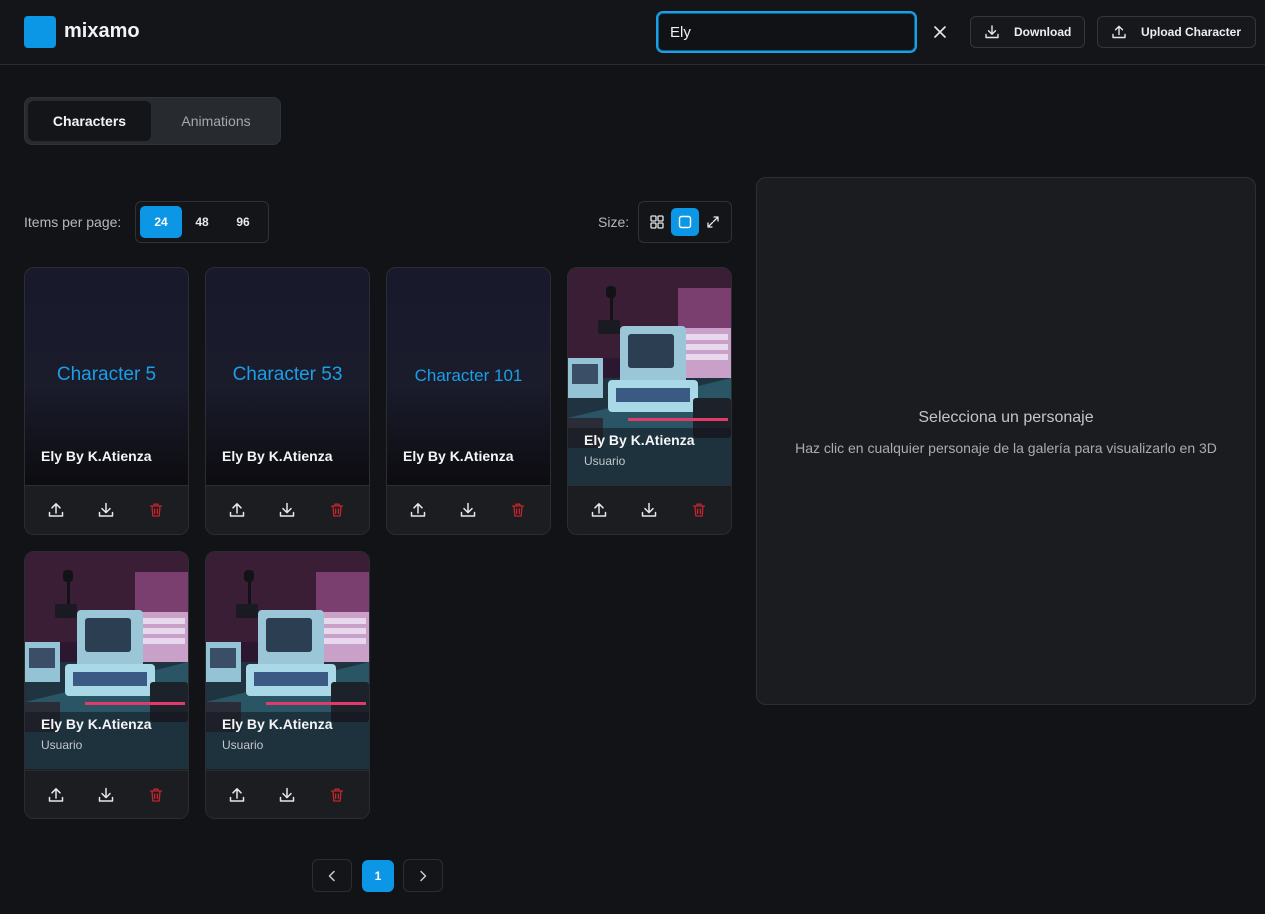 Image resolution: width=1265 pixels, height=914 pixels. What do you see at coordinates (243, 222) in the screenshot?
I see `items-per-page-96: 96` at bounding box center [243, 222].